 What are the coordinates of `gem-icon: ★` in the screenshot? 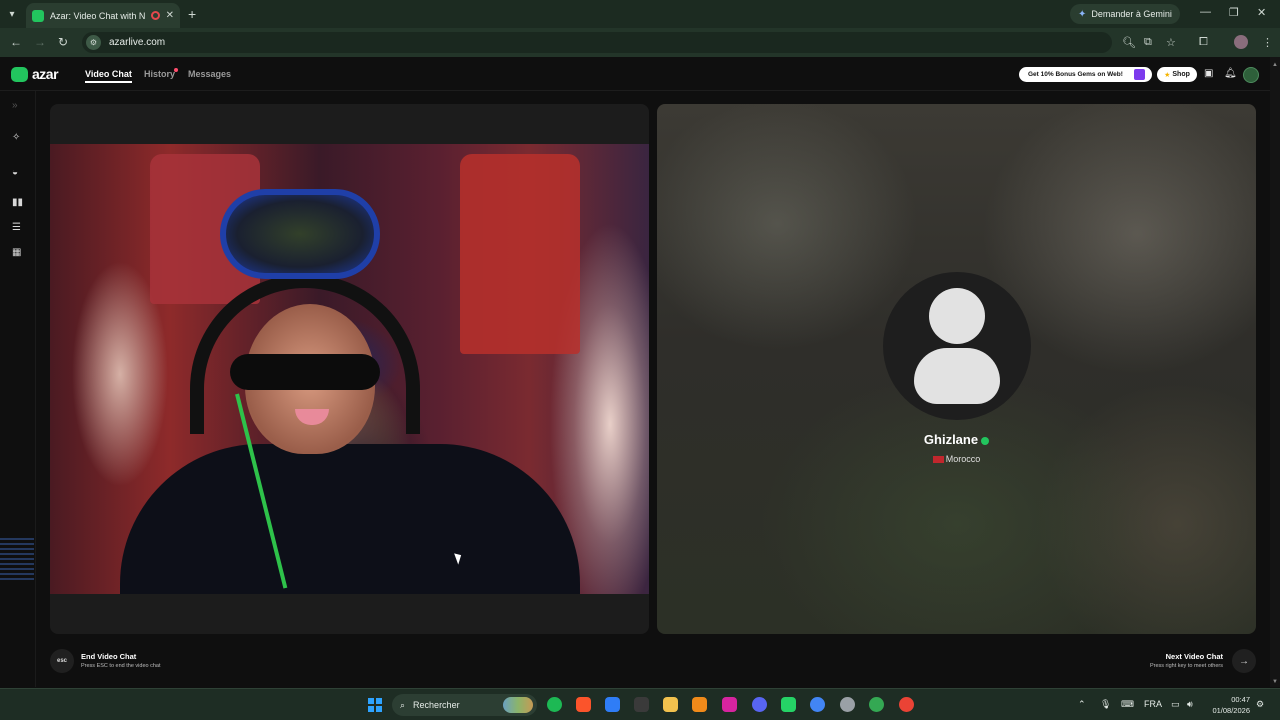 It's located at (1167, 75).